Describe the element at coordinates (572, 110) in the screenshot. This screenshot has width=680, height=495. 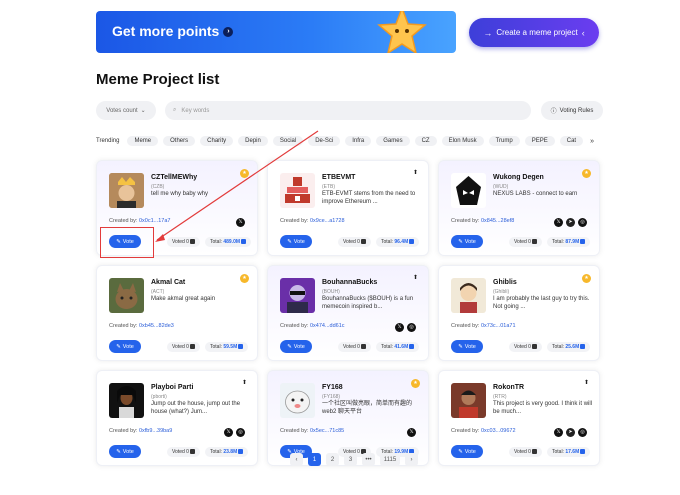
I see `voting-rules-button: ⓘ Voting Rules` at that location.